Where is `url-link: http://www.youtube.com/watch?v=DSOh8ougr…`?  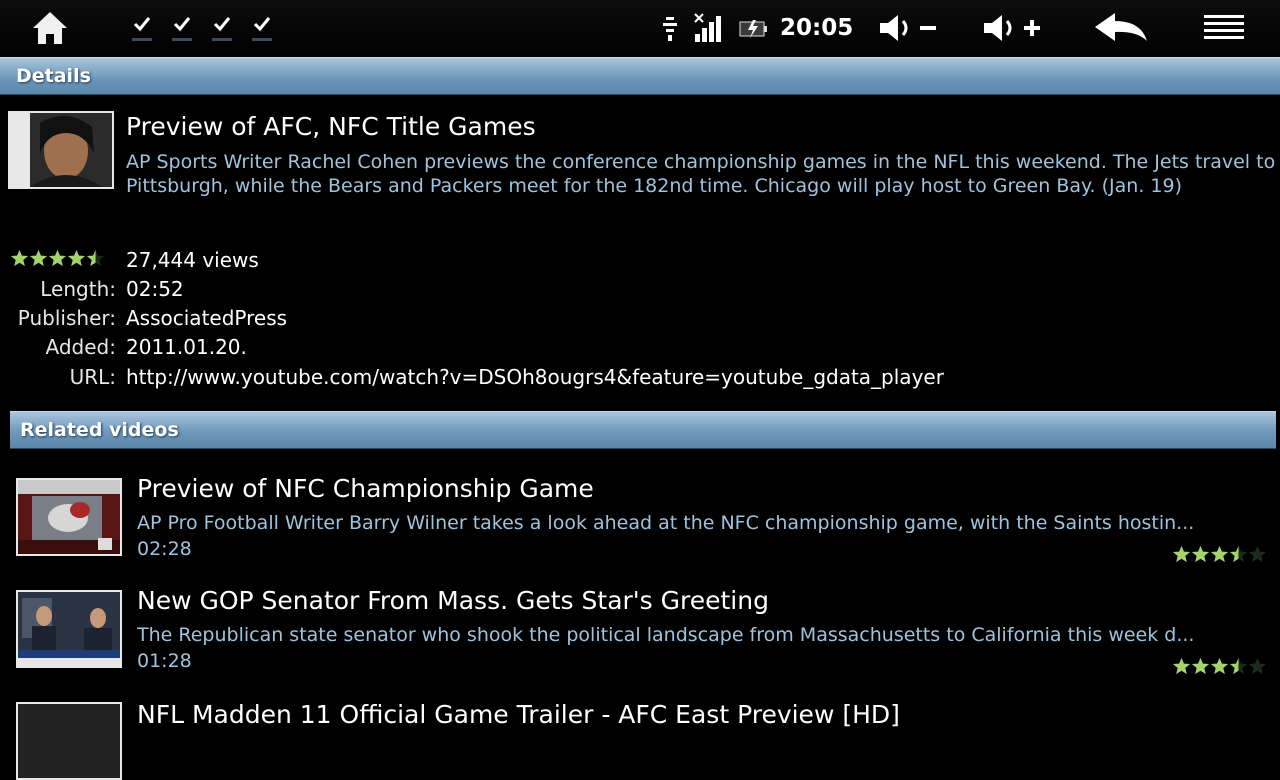 url-link: http://www.youtube.com/watch?v=DSOh8ougr… is located at coordinates (535, 377).